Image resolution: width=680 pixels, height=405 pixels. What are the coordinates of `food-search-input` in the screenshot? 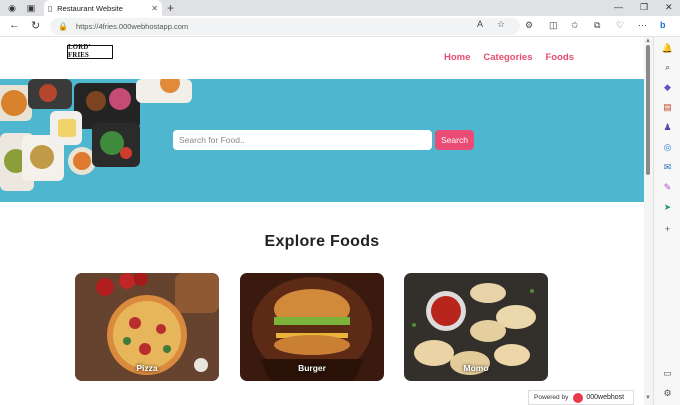 It's located at (302, 140).